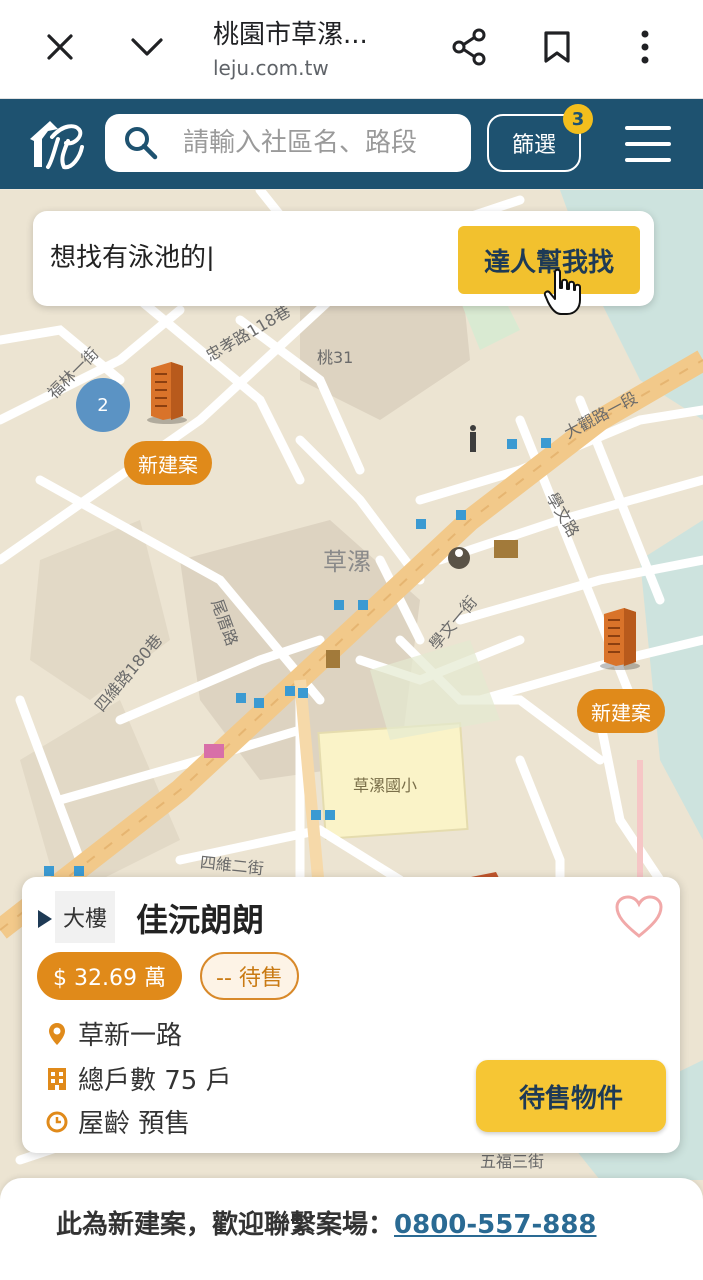  I want to click on bookmark-icon, so click(557, 47).